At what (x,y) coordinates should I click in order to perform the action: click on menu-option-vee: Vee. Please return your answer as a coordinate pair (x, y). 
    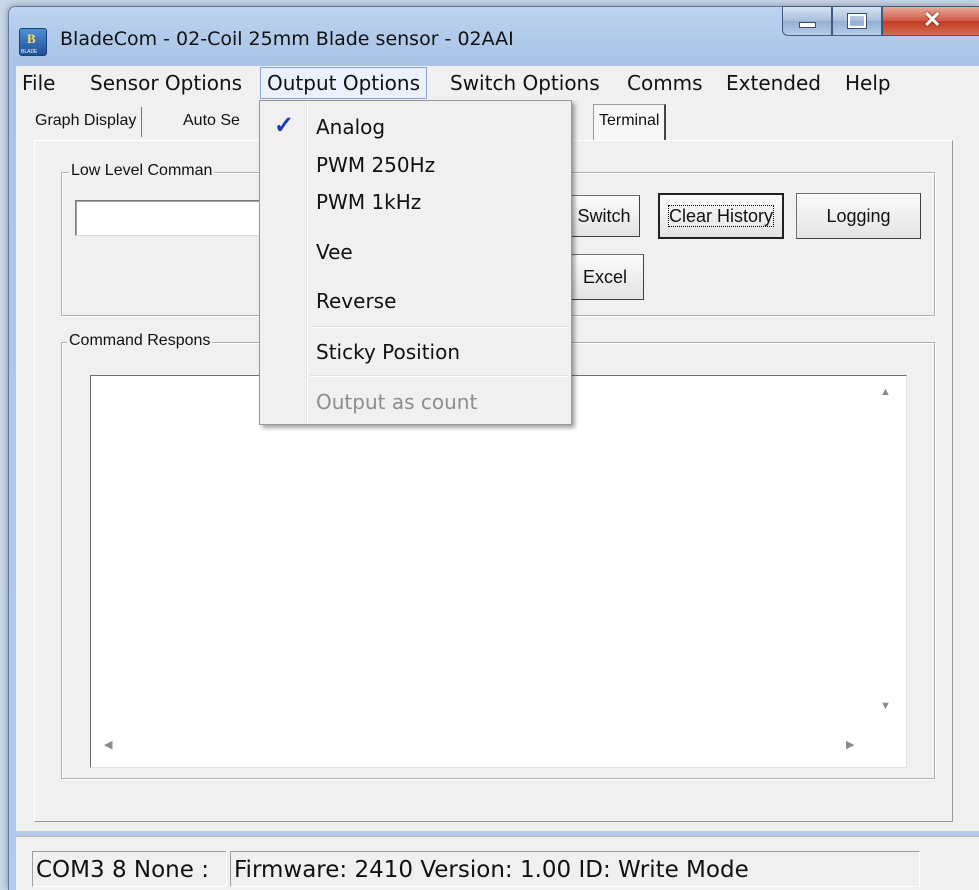
    Looking at the image, I should click on (334, 252).